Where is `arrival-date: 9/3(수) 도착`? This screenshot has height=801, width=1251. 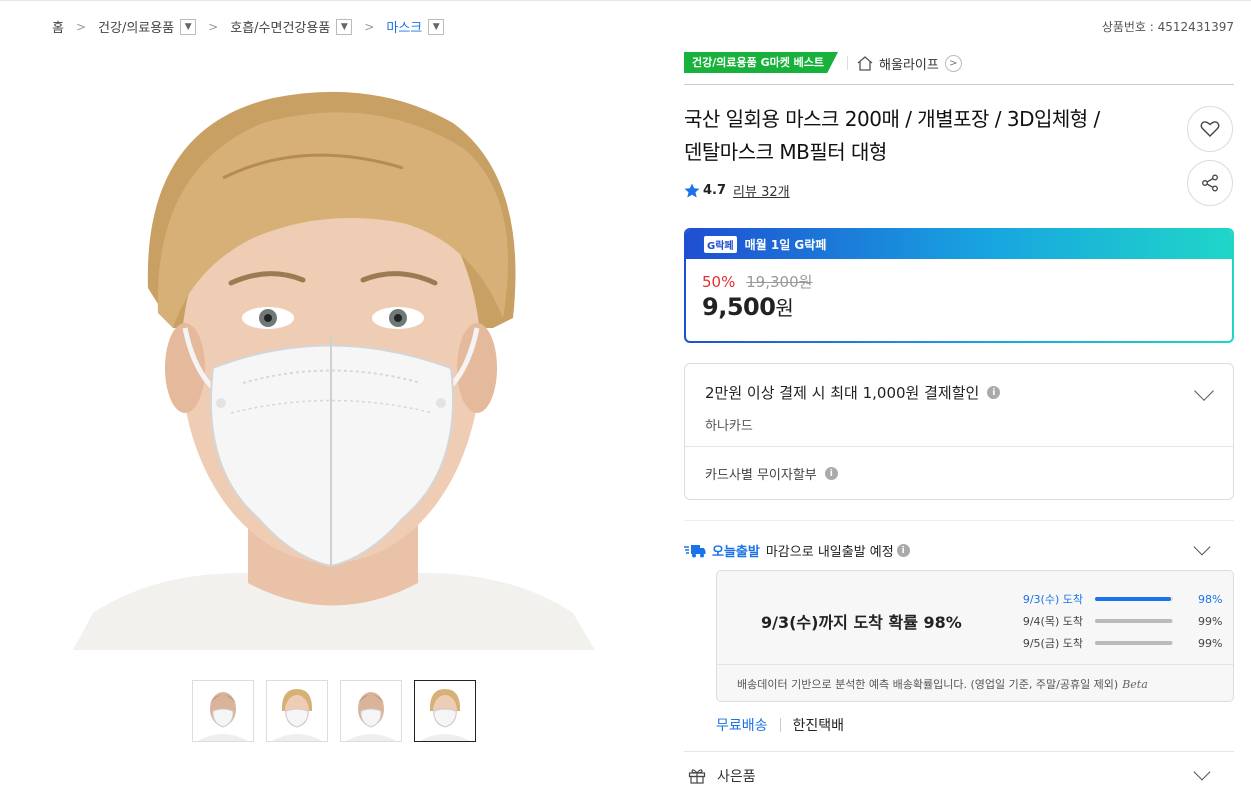
arrival-date: 9/3(수) 도착 is located at coordinates (1052, 599).